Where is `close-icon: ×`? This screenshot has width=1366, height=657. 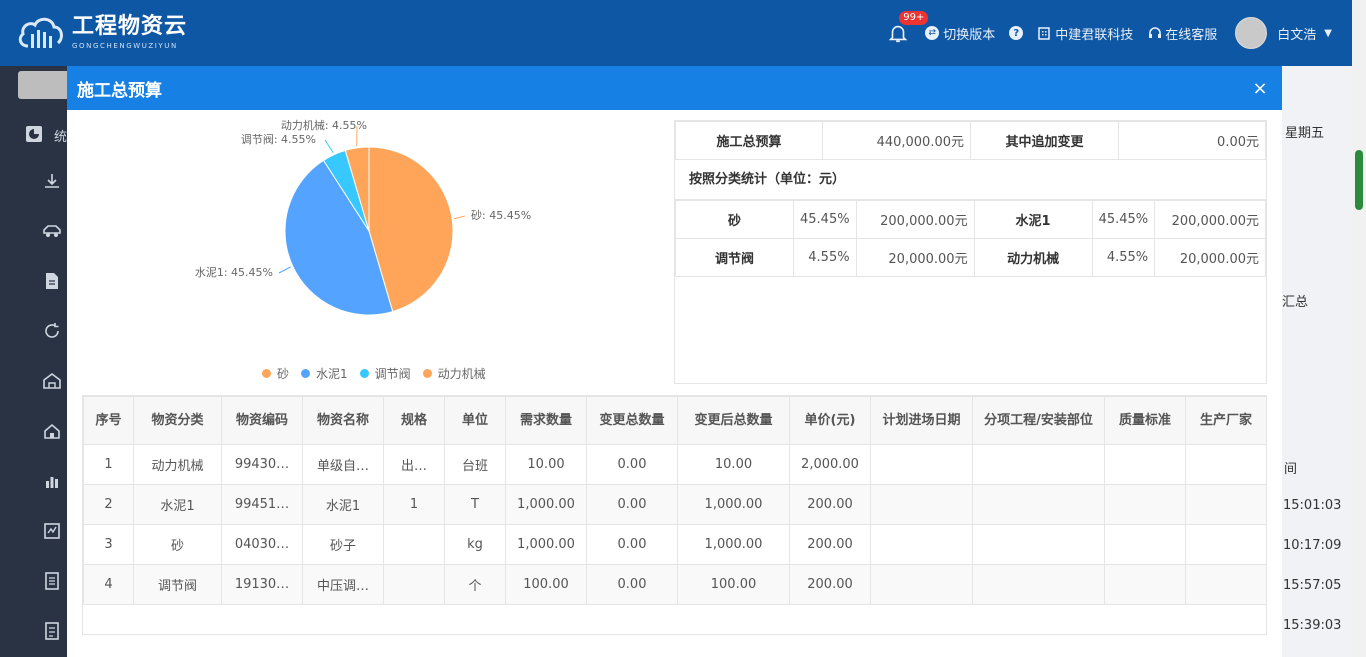 close-icon: × is located at coordinates (1260, 88).